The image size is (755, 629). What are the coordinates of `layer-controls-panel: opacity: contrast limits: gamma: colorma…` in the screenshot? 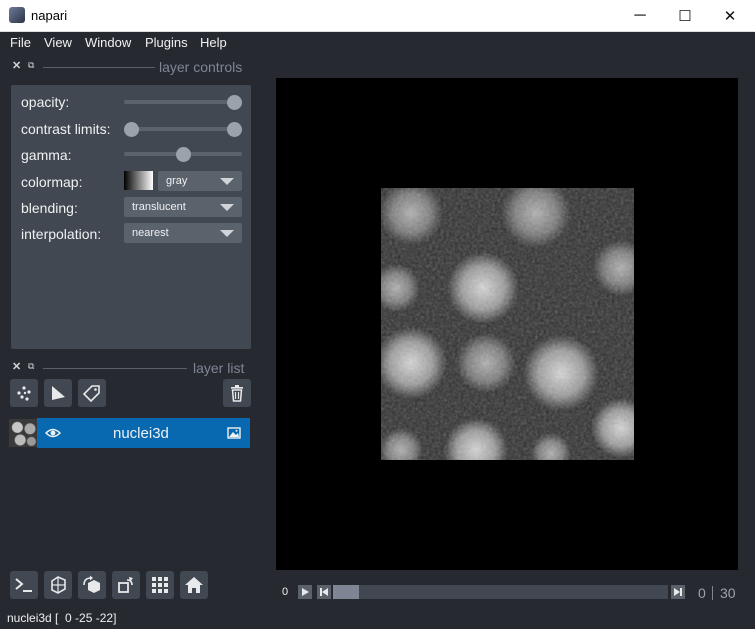 It's located at (131, 217).